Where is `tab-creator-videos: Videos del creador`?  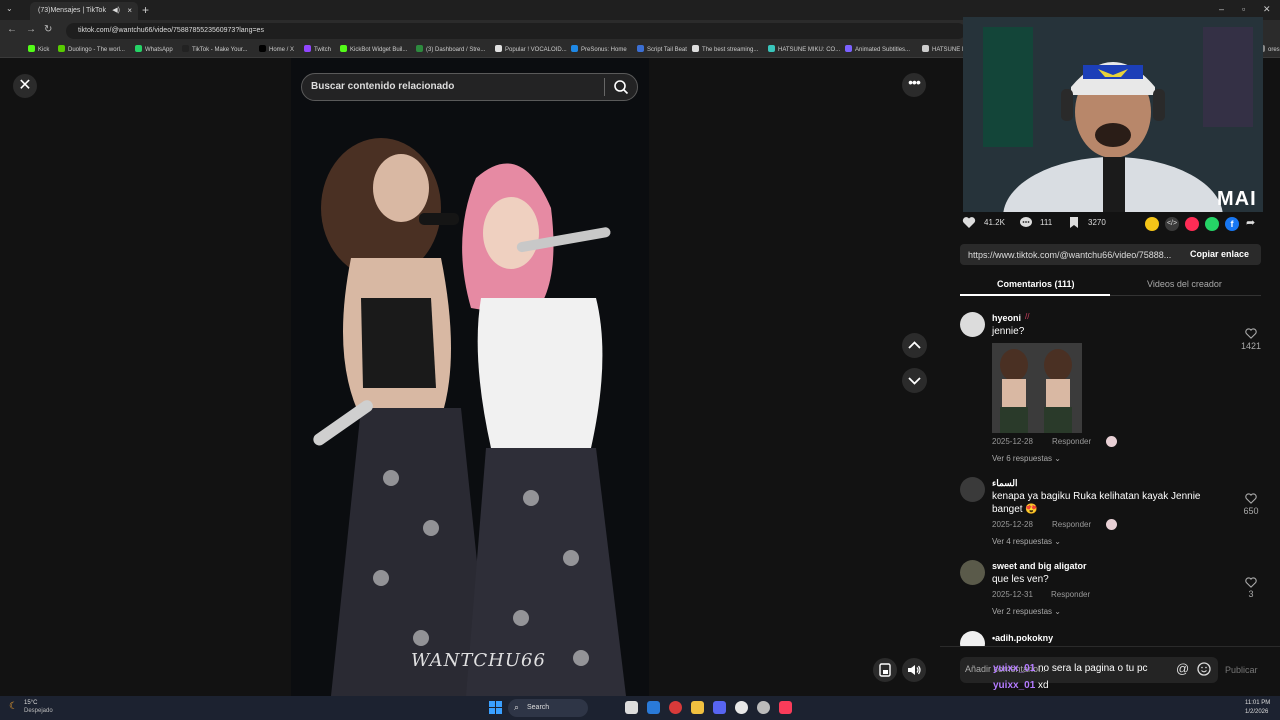 tab-creator-videos: Videos del creador is located at coordinates (1184, 284).